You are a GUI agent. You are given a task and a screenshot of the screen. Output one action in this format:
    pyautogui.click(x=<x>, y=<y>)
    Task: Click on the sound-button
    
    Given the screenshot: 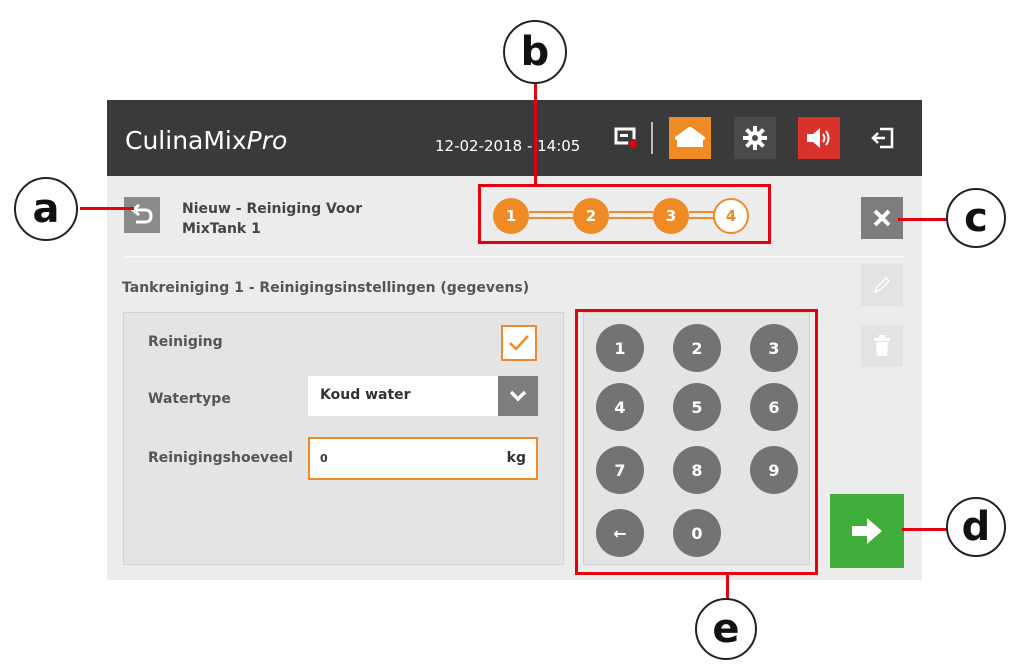 What is the action you would take?
    pyautogui.click(x=819, y=138)
    